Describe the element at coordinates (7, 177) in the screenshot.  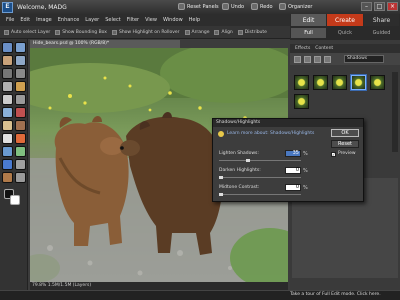
I see `sponge-tool-icon` at that location.